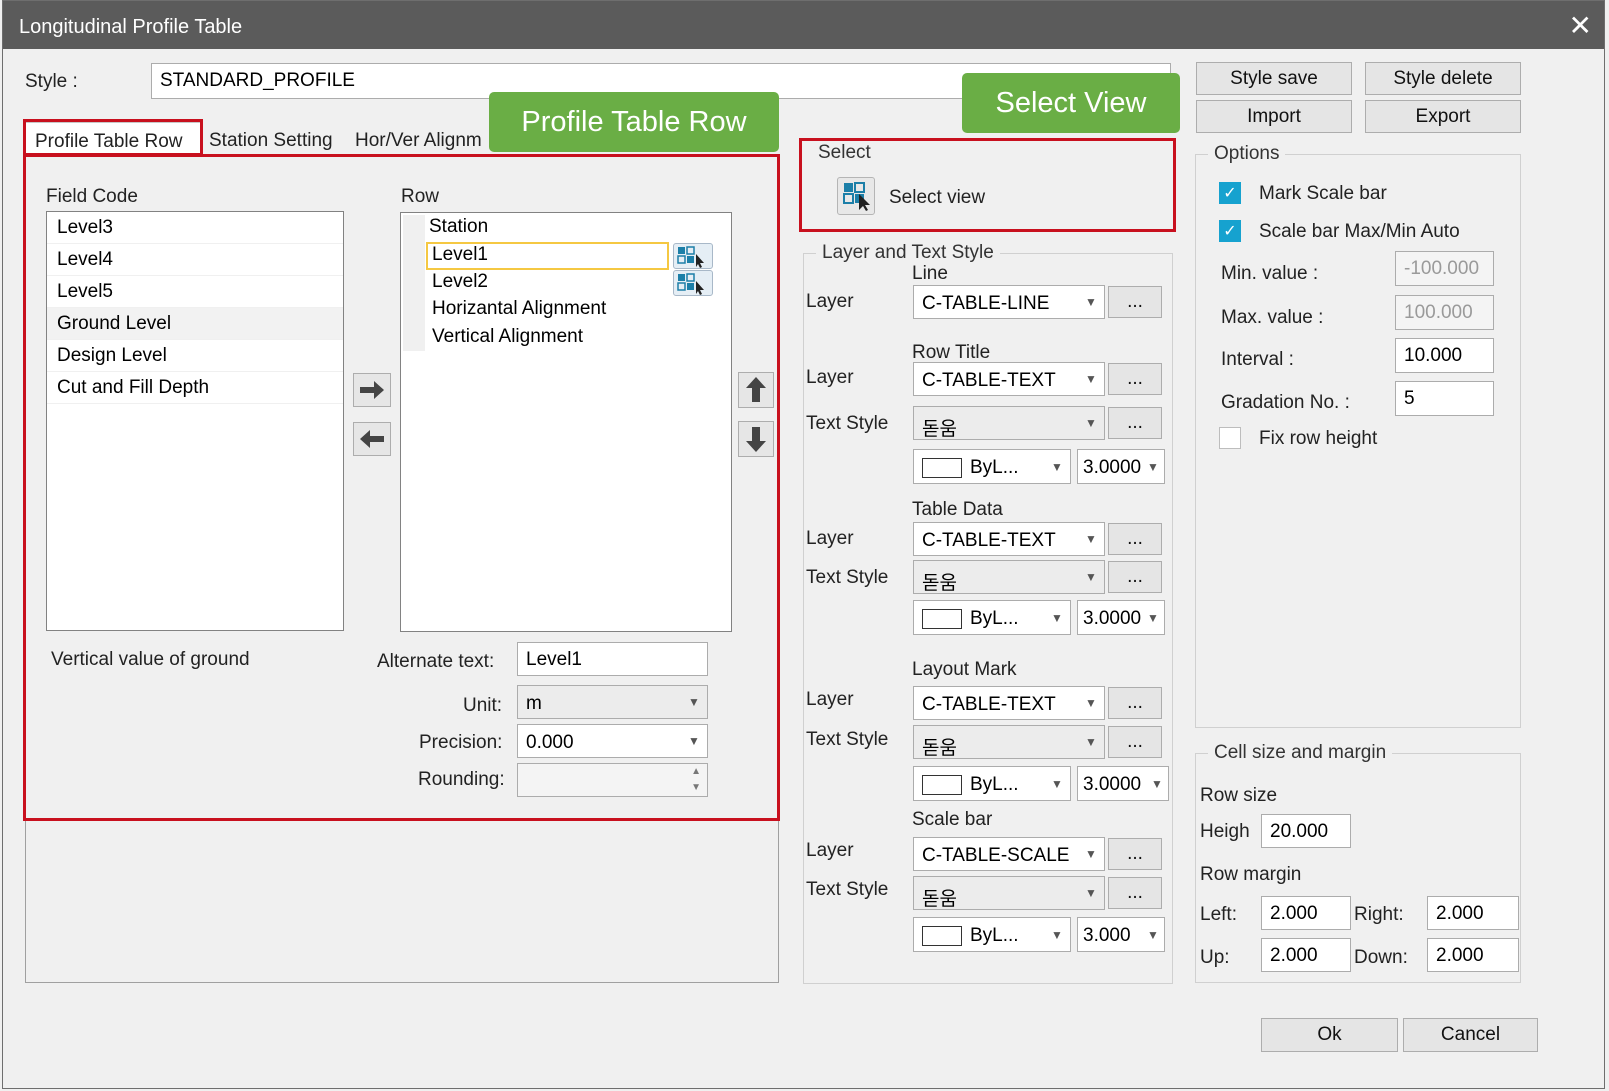  Describe the element at coordinates (195, 260) in the screenshot. I see `list-item: Level4` at that location.